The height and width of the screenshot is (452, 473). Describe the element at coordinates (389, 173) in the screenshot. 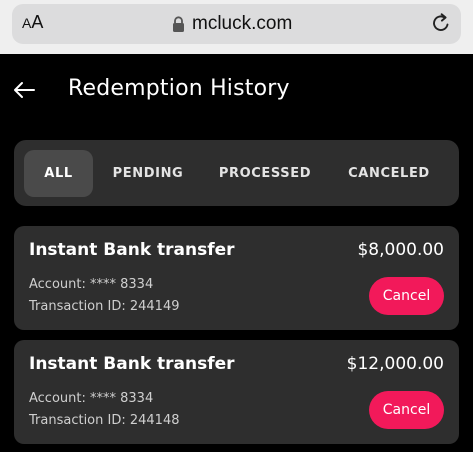

I see `tab-canceled: CANCELED` at that location.